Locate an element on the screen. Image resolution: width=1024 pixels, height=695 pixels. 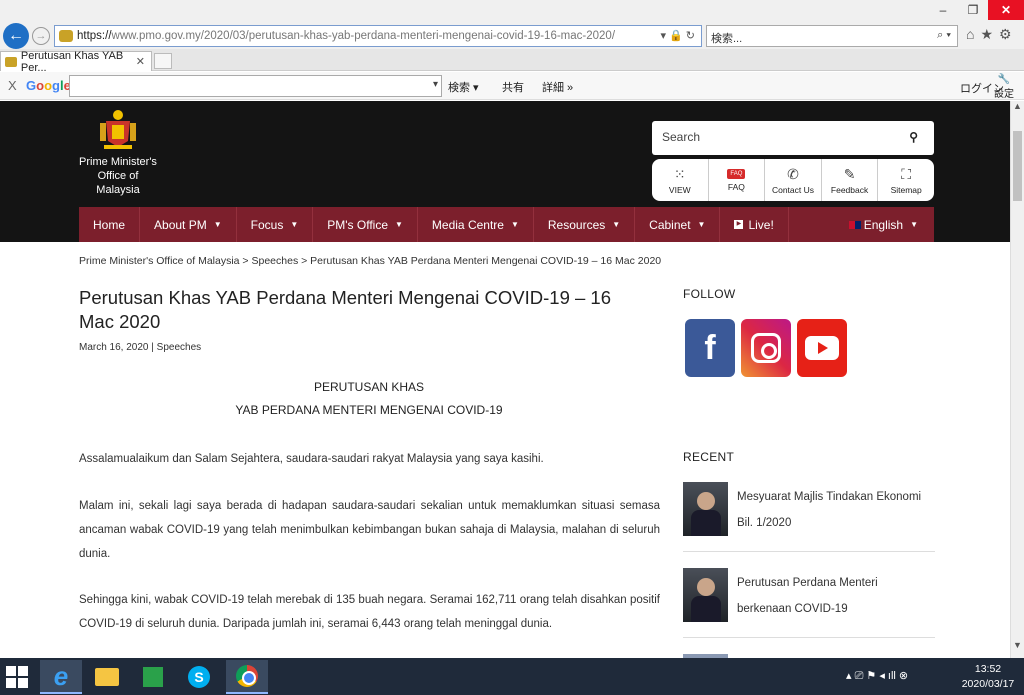
nav-about-pm: About PM ▼ is located at coordinates (188, 224).